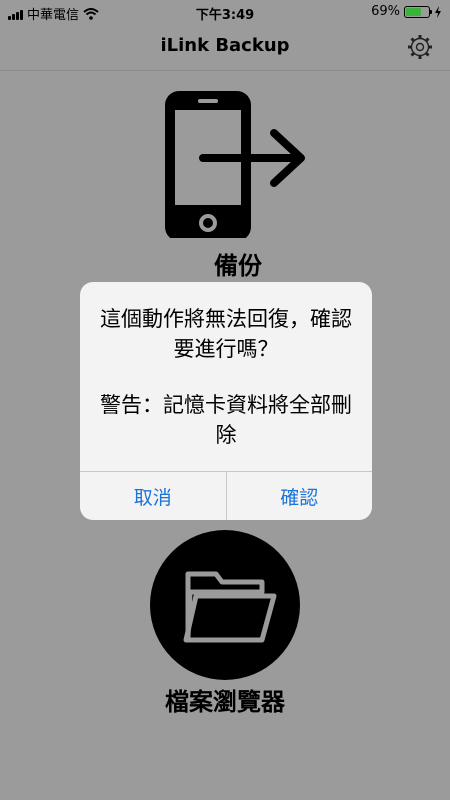  I want to click on backup-button: 備份, so click(238, 184).